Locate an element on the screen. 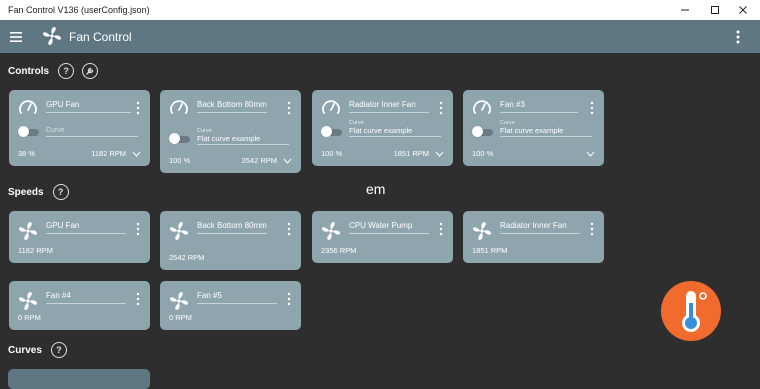 This screenshot has height=389, width=760. speeds-section-header: Speeds ? is located at coordinates (38, 192).